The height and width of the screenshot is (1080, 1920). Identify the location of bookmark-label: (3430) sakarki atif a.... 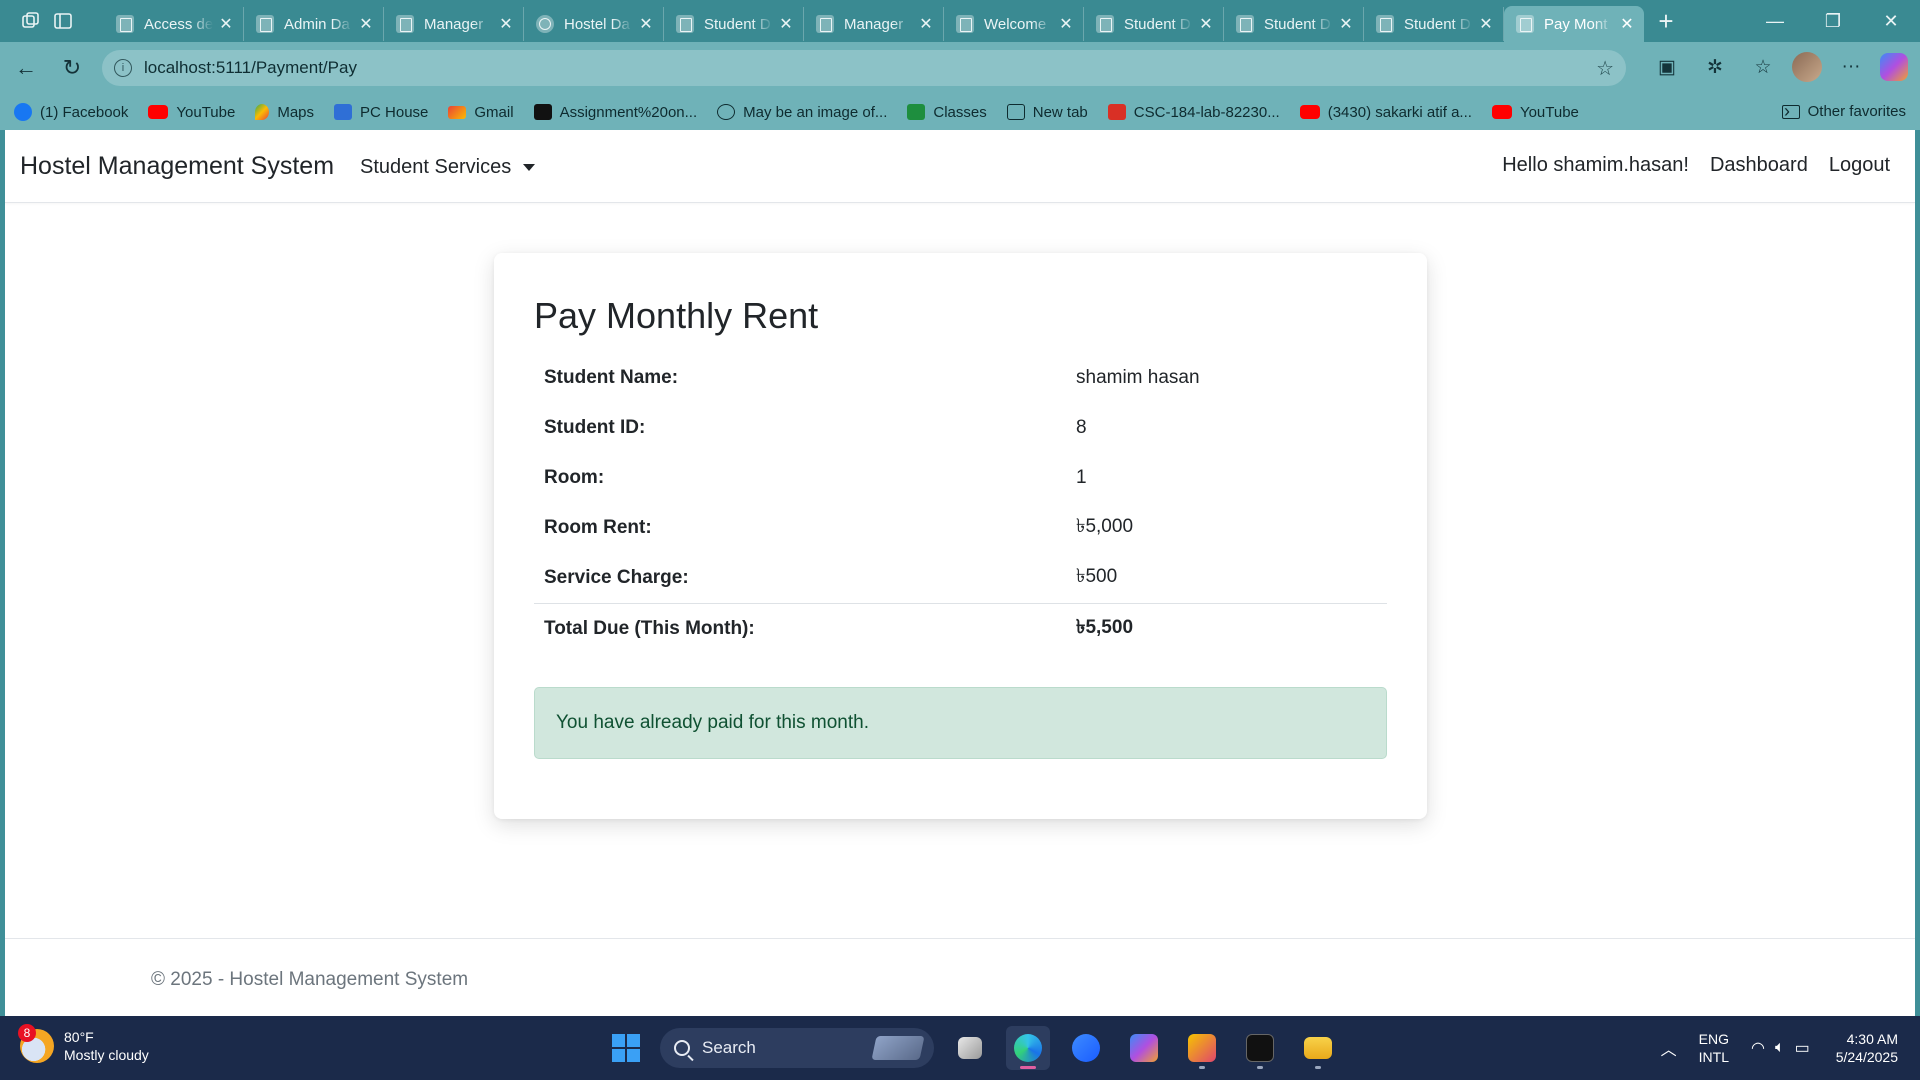
(1399, 112).